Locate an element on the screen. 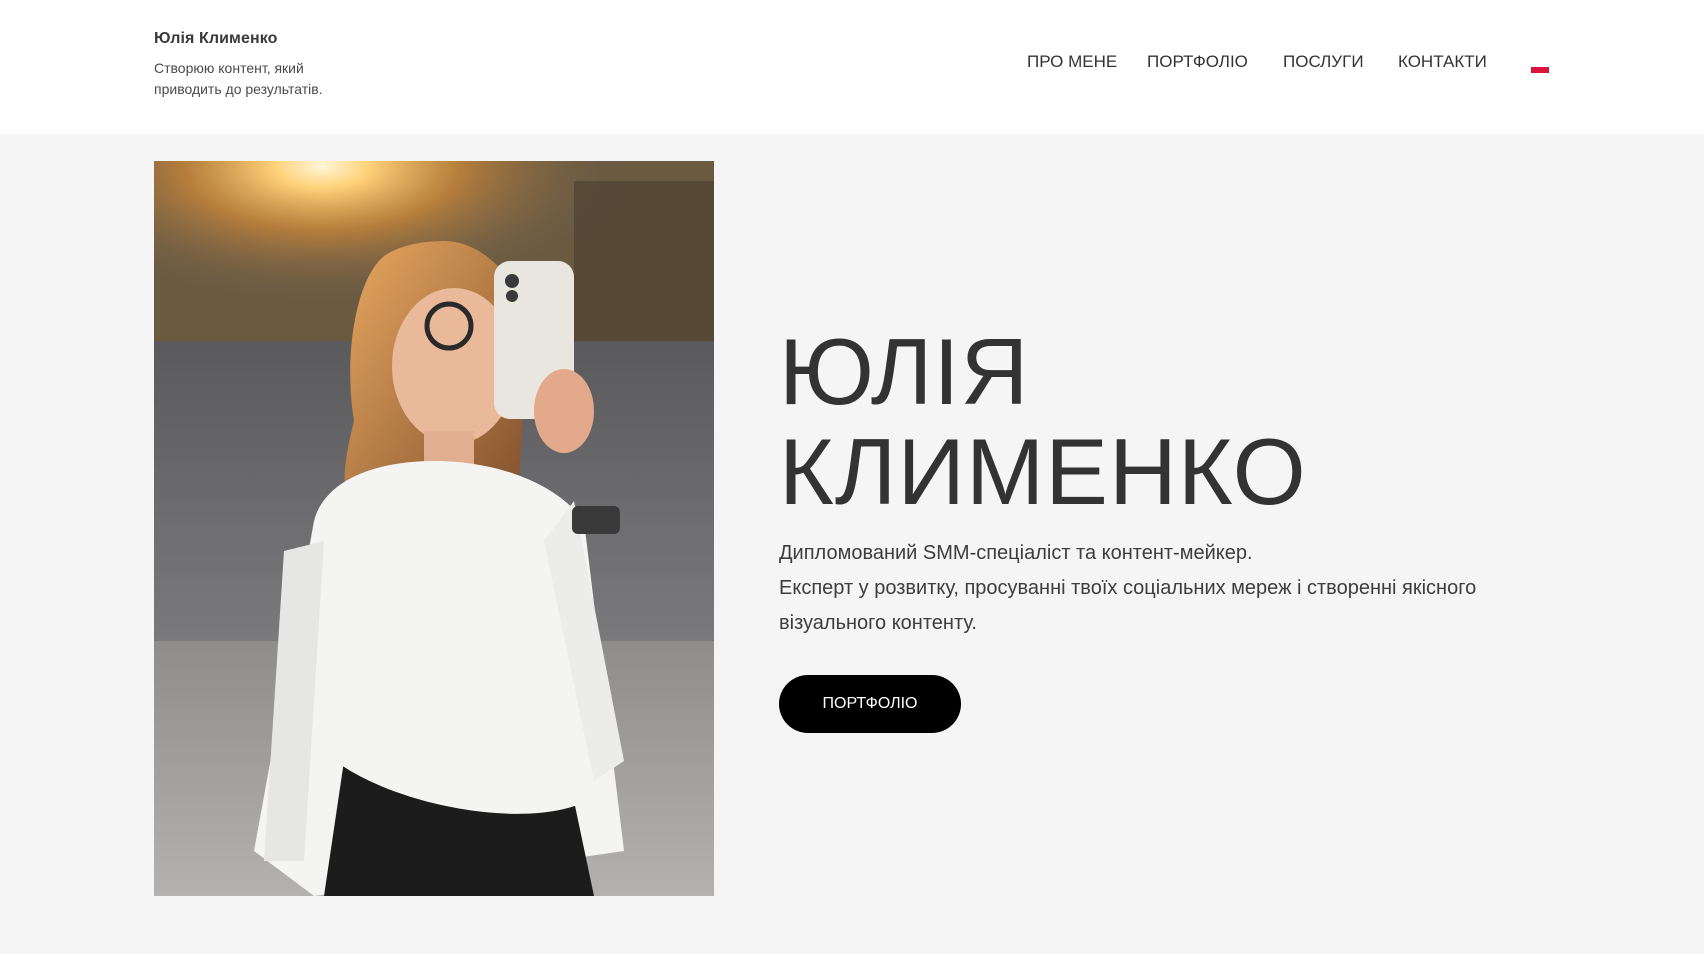 This screenshot has width=1704, height=954. brand-name: Юлія Клименко is located at coordinates (216, 39).